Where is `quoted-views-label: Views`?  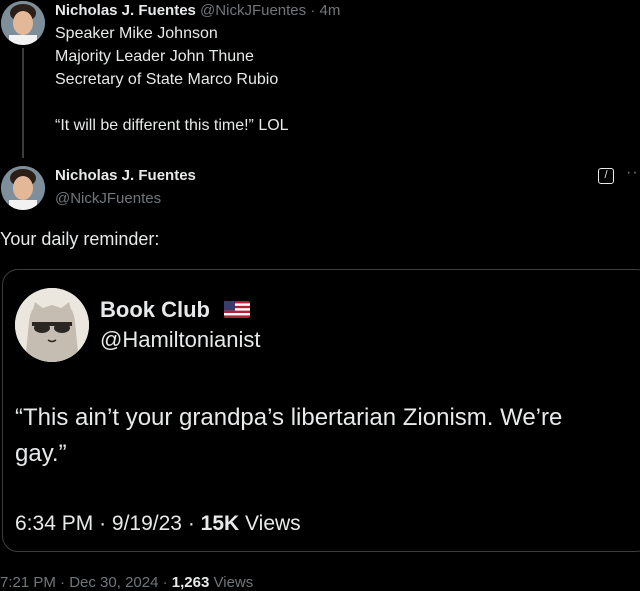
quoted-views-label: Views is located at coordinates (273, 523).